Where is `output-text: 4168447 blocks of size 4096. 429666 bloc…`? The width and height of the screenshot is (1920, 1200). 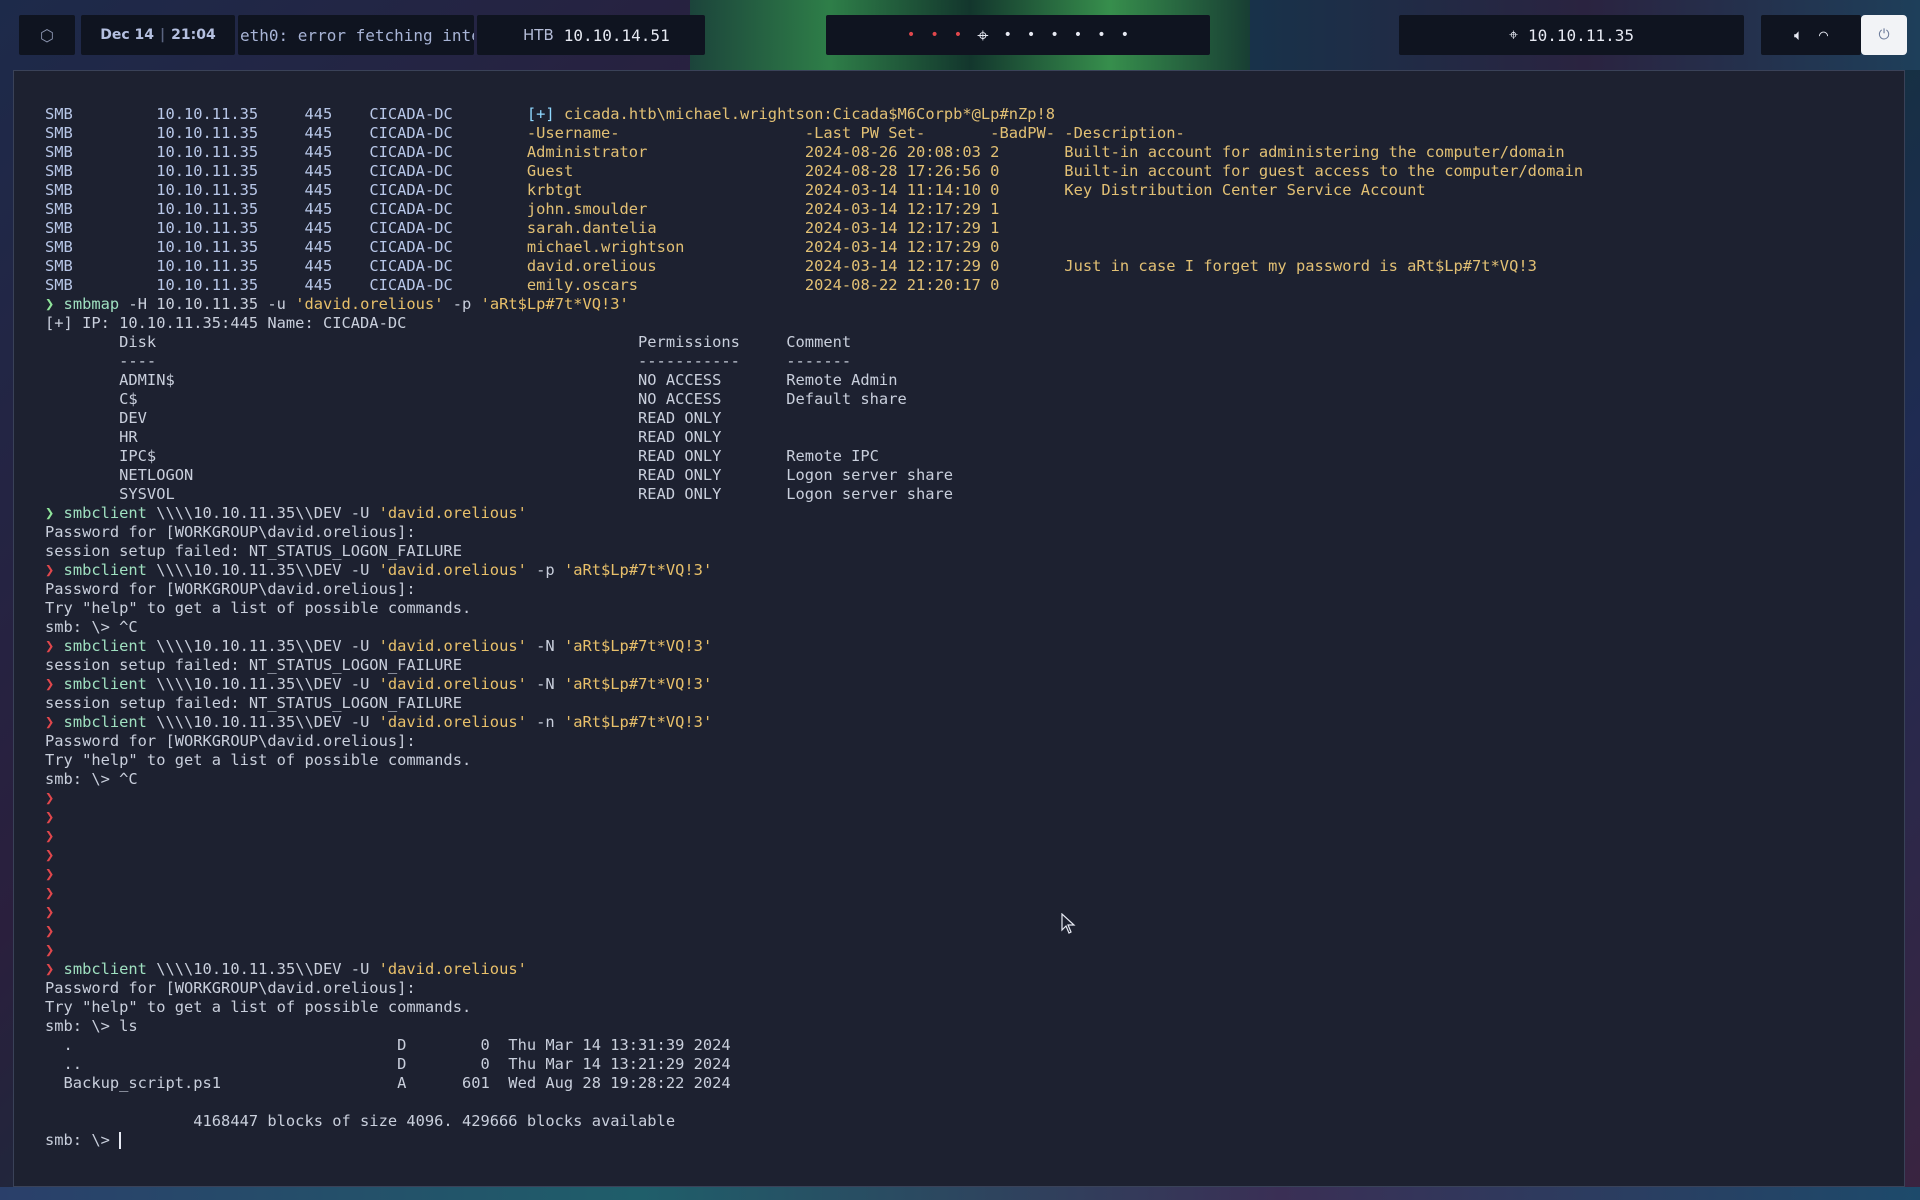
output-text: 4168447 blocks of size 4096. 429666 bloc… is located at coordinates (360, 1121).